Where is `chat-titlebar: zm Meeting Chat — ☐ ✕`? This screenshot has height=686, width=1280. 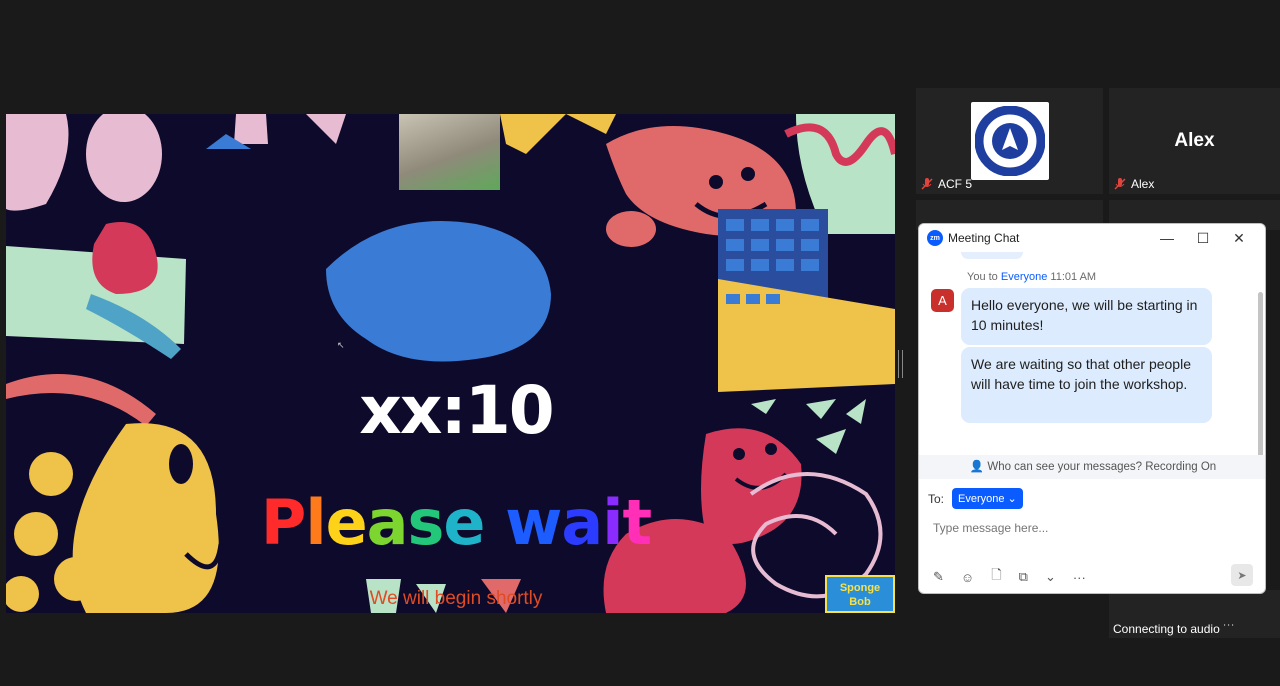
chat-titlebar: zm Meeting Chat — ☐ ✕ is located at coordinates (1092, 238).